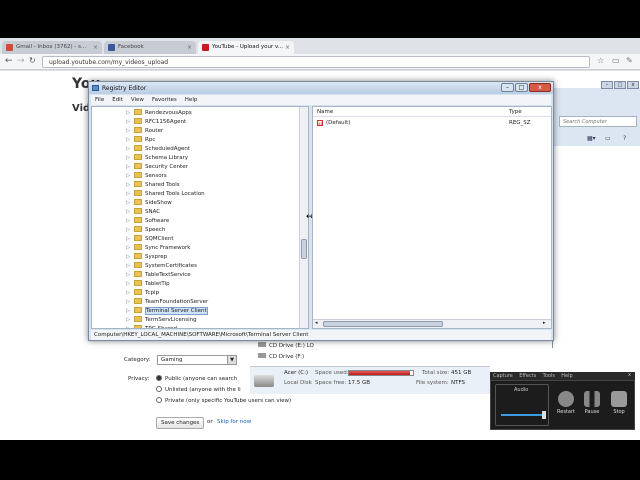 This screenshot has width=640, height=480. What do you see at coordinates (9, 61) in the screenshot?
I see `back-icon: ←` at bounding box center [9, 61].